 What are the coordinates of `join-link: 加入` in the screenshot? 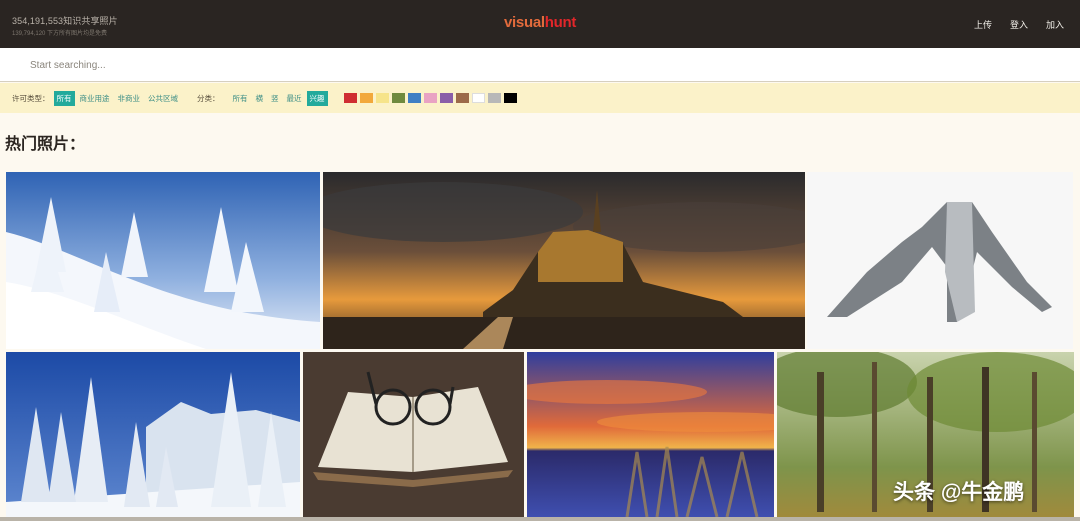 It's located at (1055, 24).